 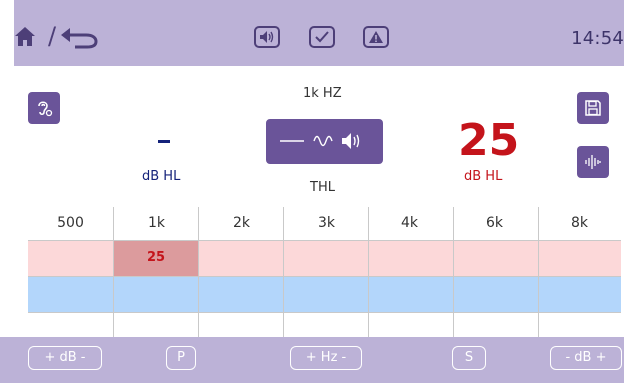 What do you see at coordinates (25, 37) in the screenshot?
I see `home-icon` at bounding box center [25, 37].